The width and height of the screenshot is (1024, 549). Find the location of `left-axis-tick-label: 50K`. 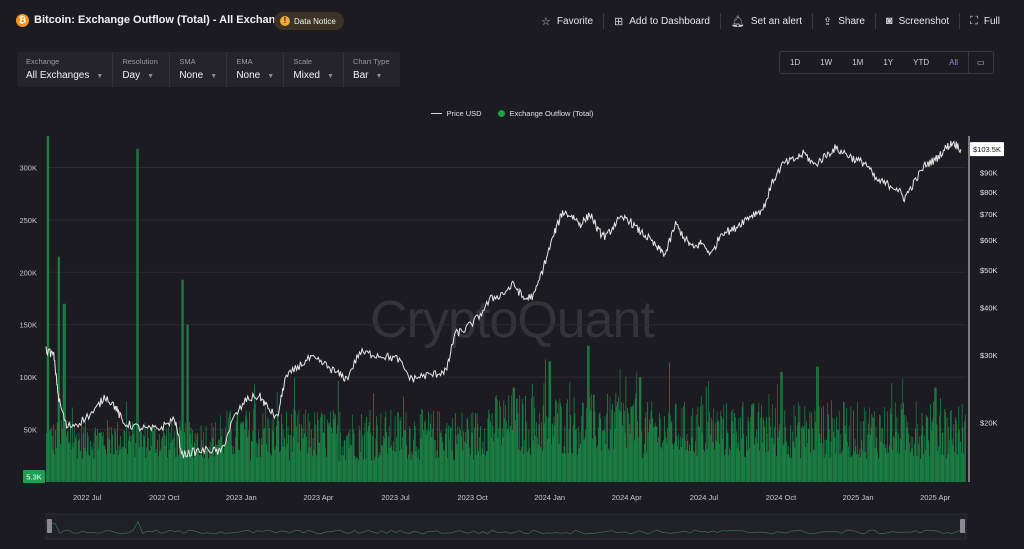

left-axis-tick-label: 50K is located at coordinates (30, 430).